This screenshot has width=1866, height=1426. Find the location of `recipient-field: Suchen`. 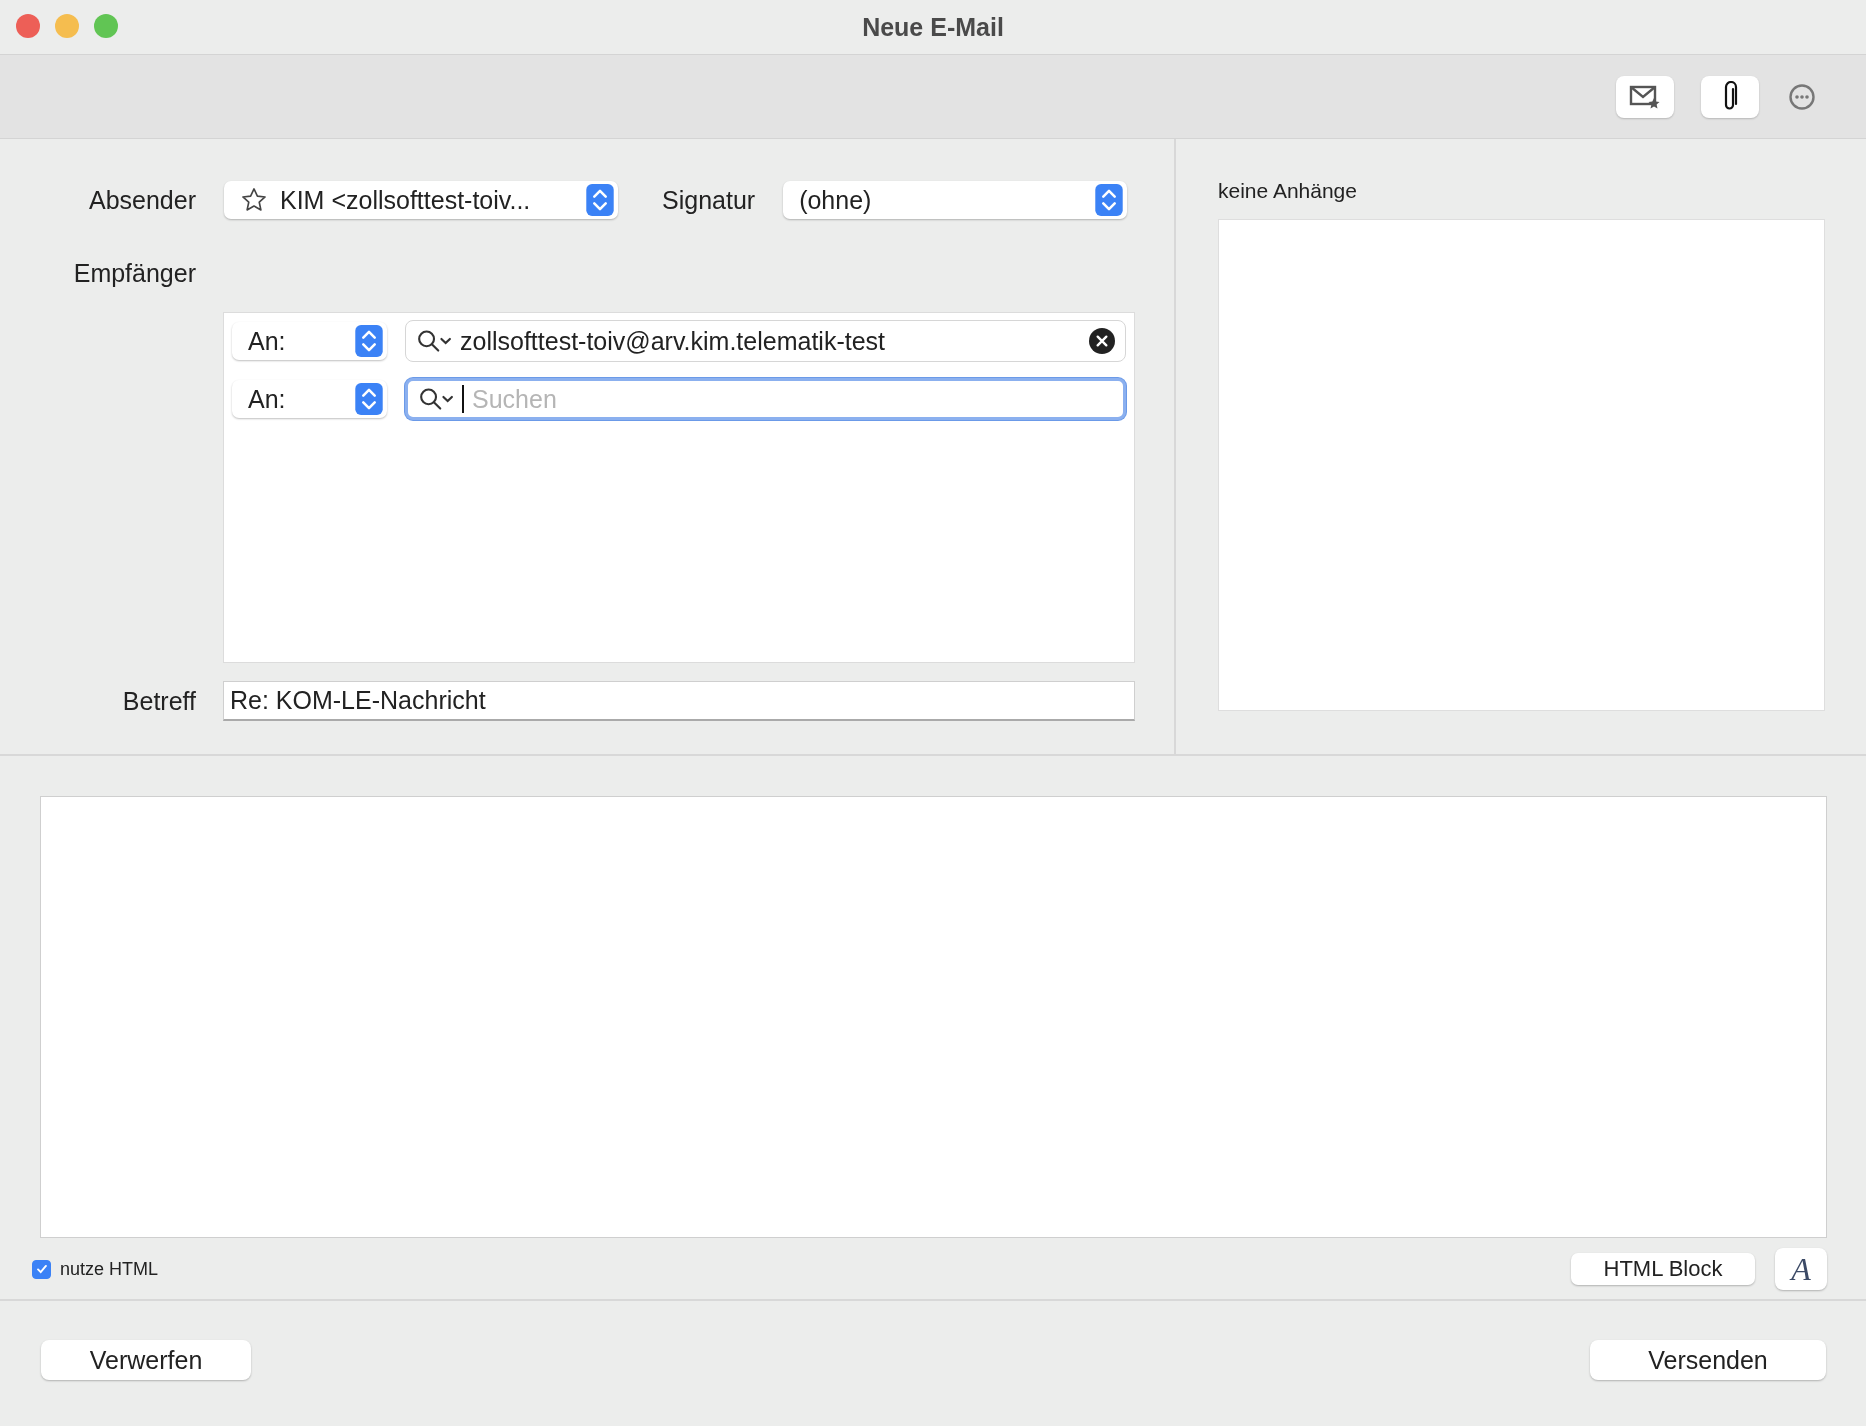

recipient-field: Suchen is located at coordinates (765, 399).